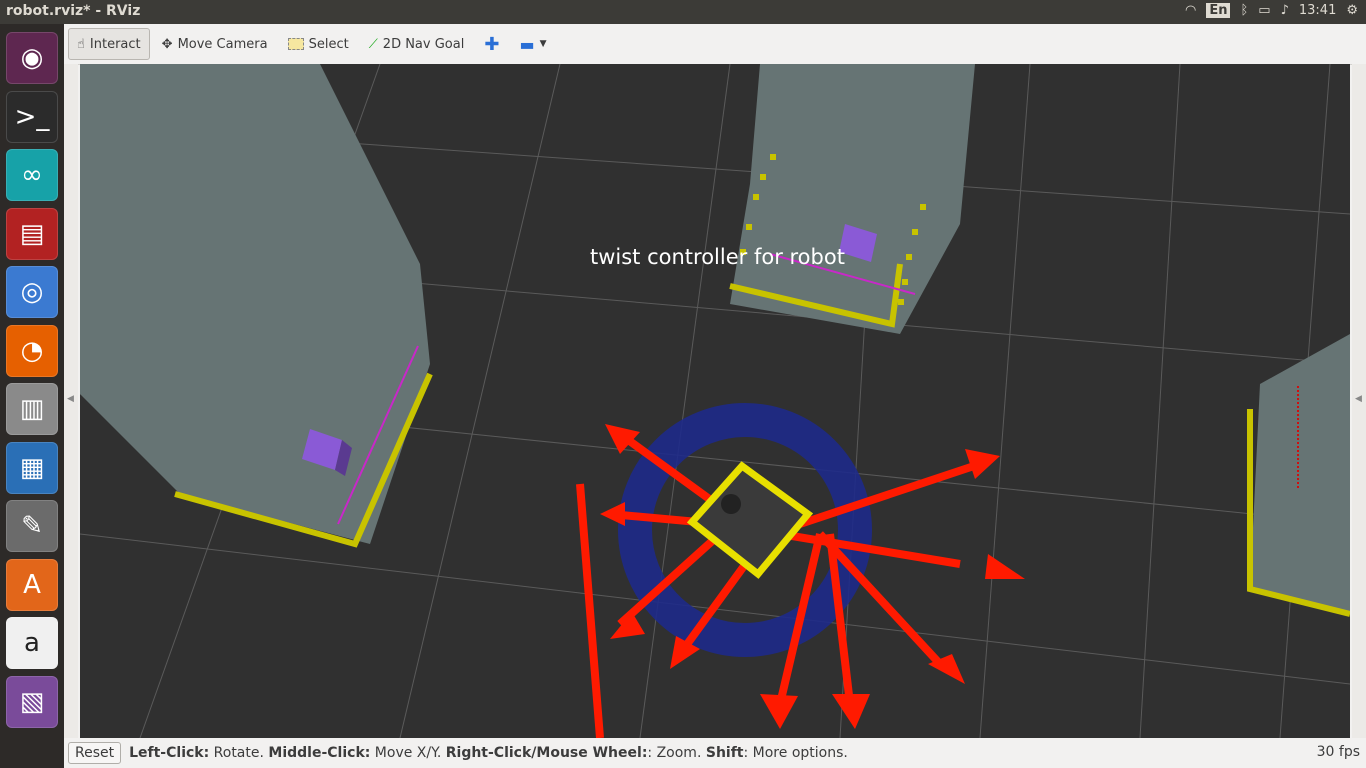 Image resolution: width=1366 pixels, height=768 pixels. I want to click on left-panel-splitter: ◀, so click(71, 401).